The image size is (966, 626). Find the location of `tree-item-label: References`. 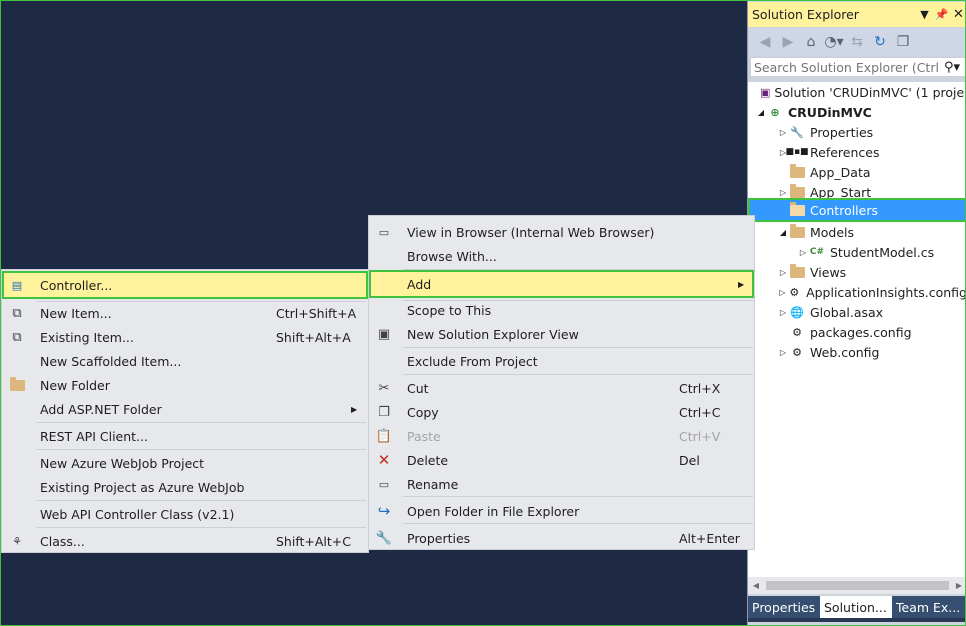

tree-item-label: References is located at coordinates (845, 152).